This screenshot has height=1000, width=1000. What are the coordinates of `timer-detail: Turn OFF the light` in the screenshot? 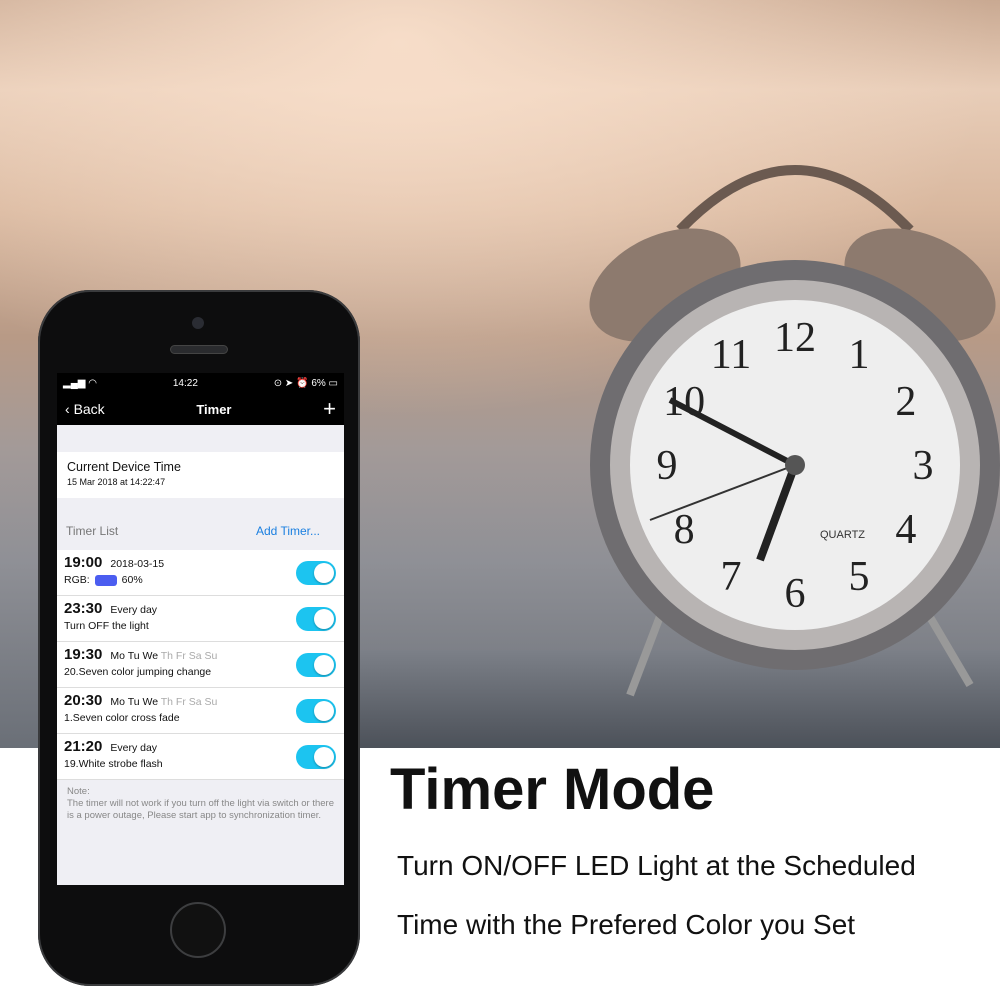 It's located at (106, 626).